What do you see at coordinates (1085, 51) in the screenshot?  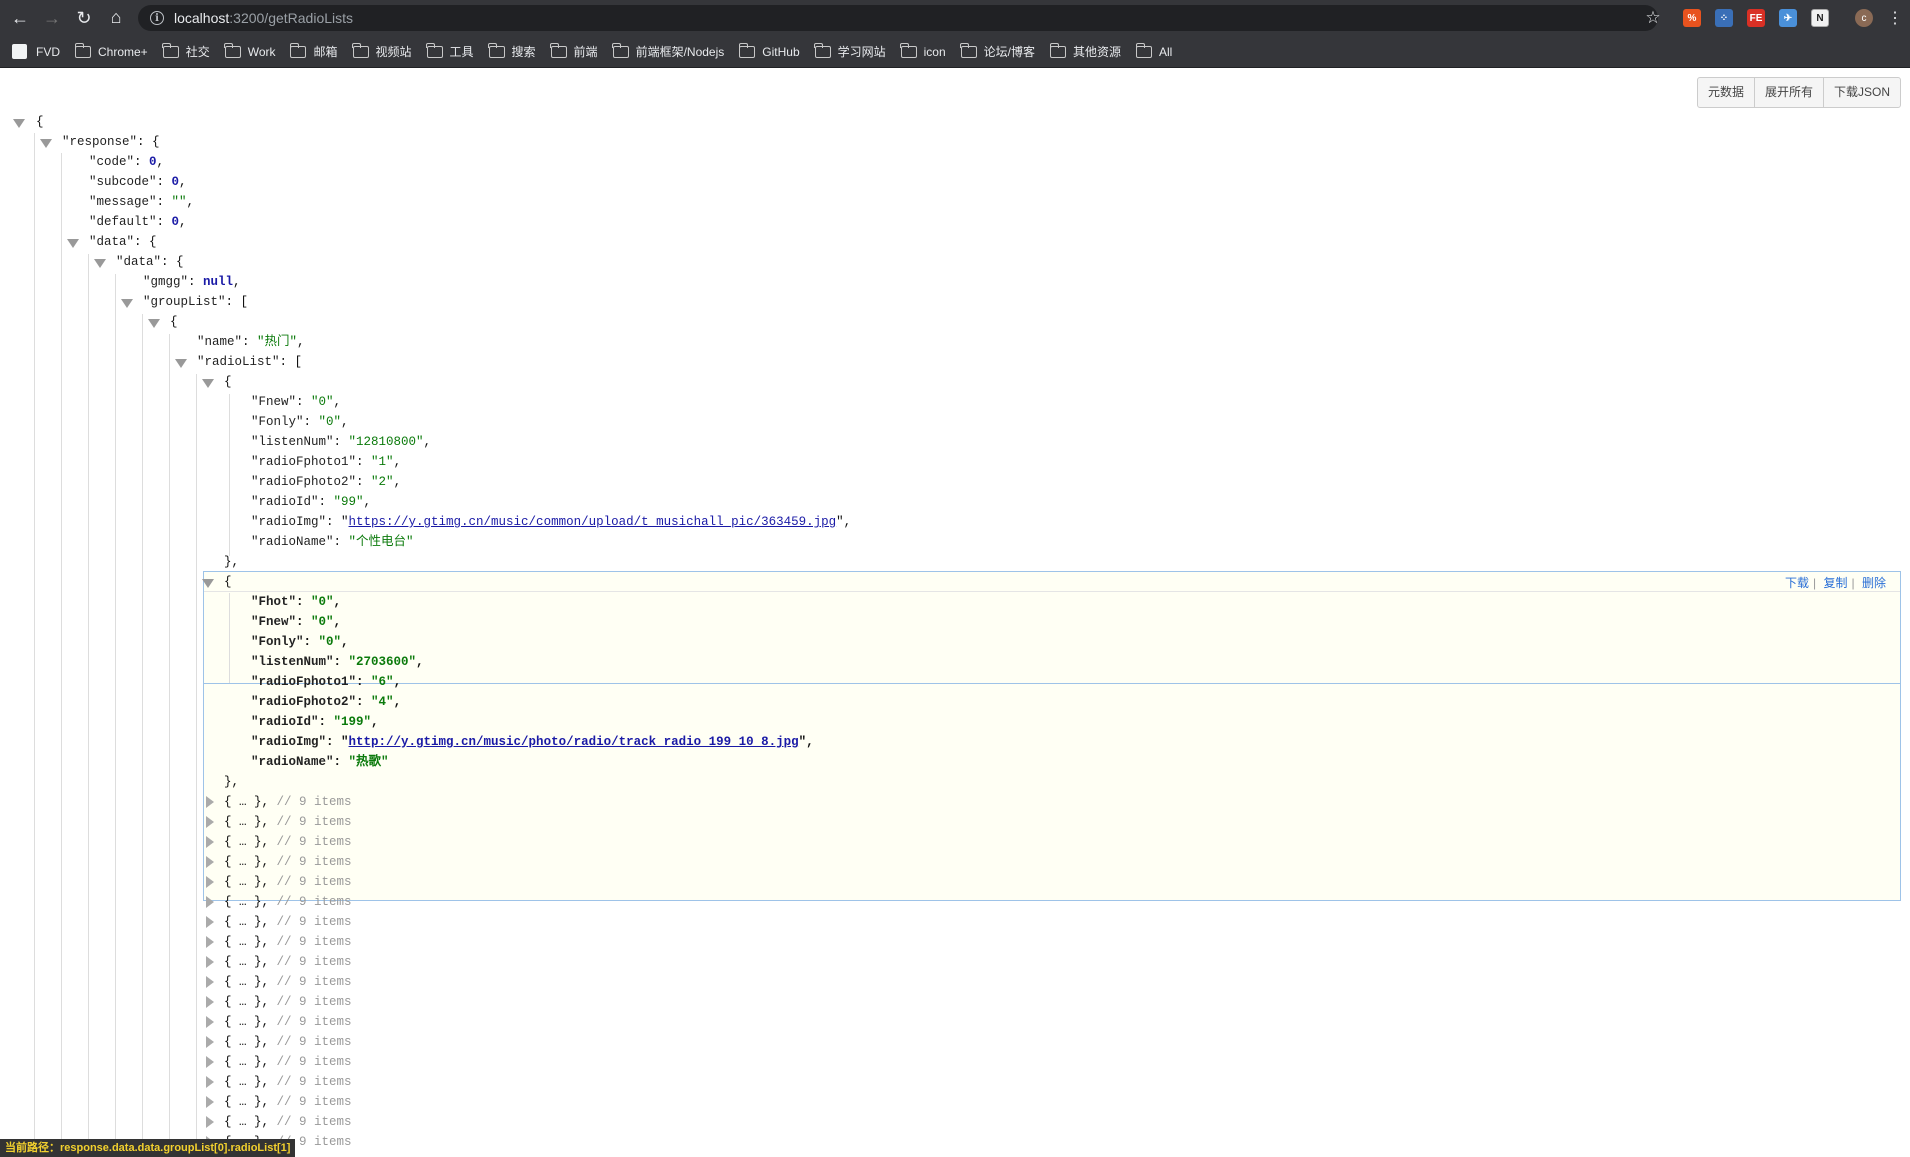 I see `bookmark-folder: 其他资源` at bounding box center [1085, 51].